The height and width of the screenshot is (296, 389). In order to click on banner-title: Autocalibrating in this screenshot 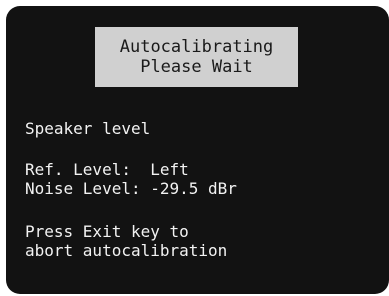, I will do `click(196, 47)`.